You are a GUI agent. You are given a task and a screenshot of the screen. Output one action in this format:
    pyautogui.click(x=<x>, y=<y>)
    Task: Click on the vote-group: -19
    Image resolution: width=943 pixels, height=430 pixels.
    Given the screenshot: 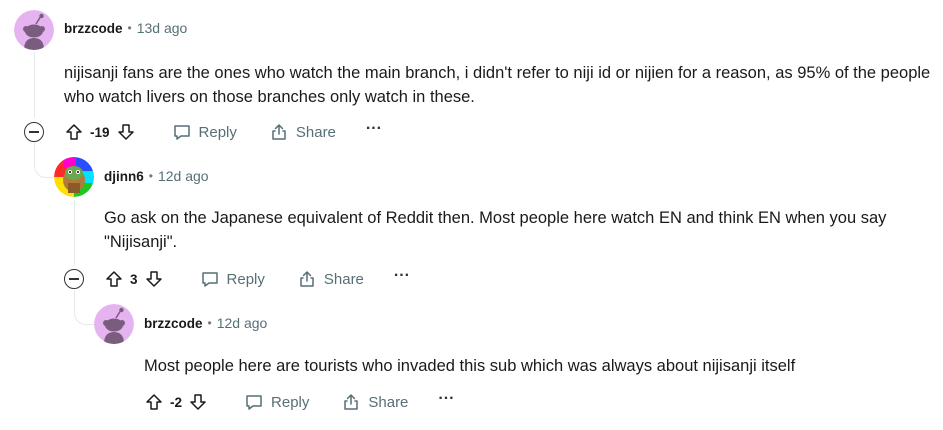 What is the action you would take?
    pyautogui.click(x=100, y=132)
    